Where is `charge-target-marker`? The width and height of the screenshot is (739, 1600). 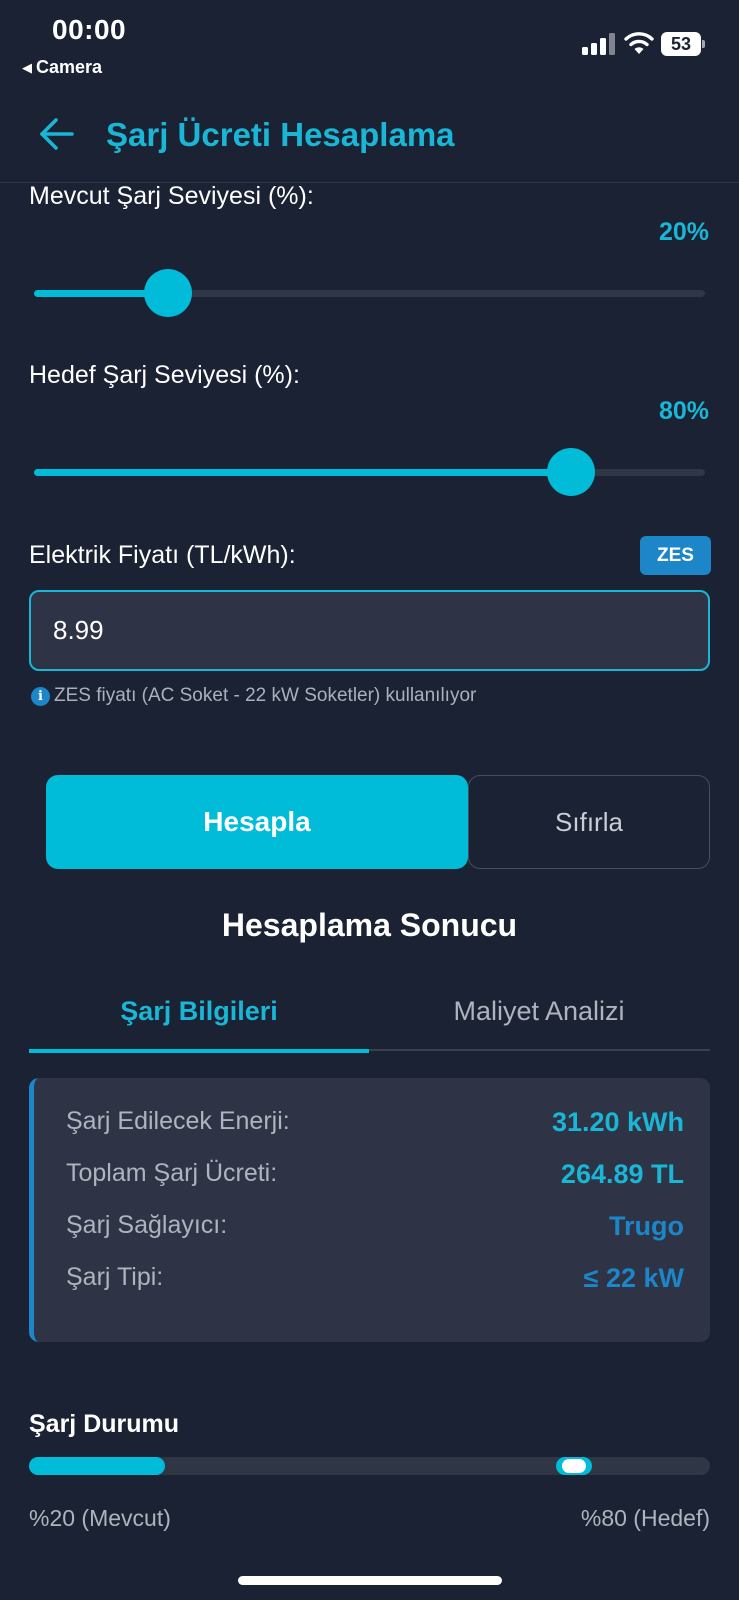
charge-target-marker is located at coordinates (573, 1466).